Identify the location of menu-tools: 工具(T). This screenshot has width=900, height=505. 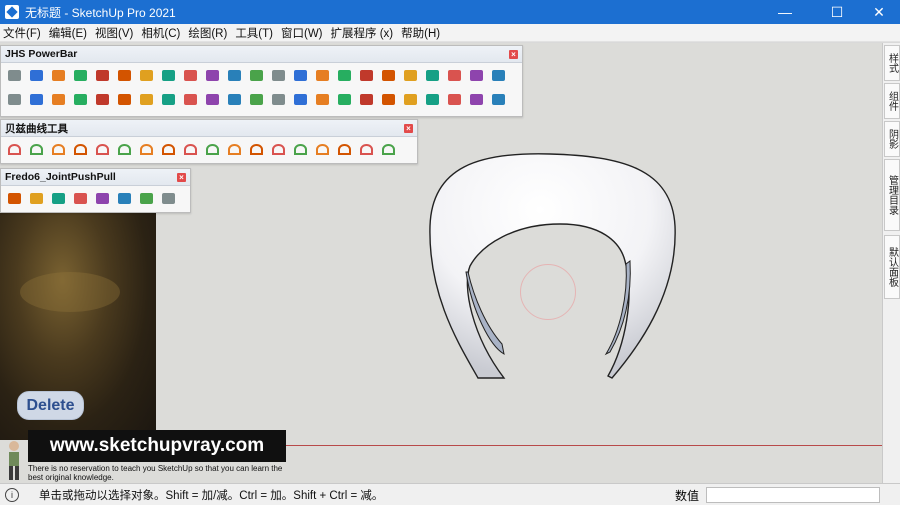
(255, 33).